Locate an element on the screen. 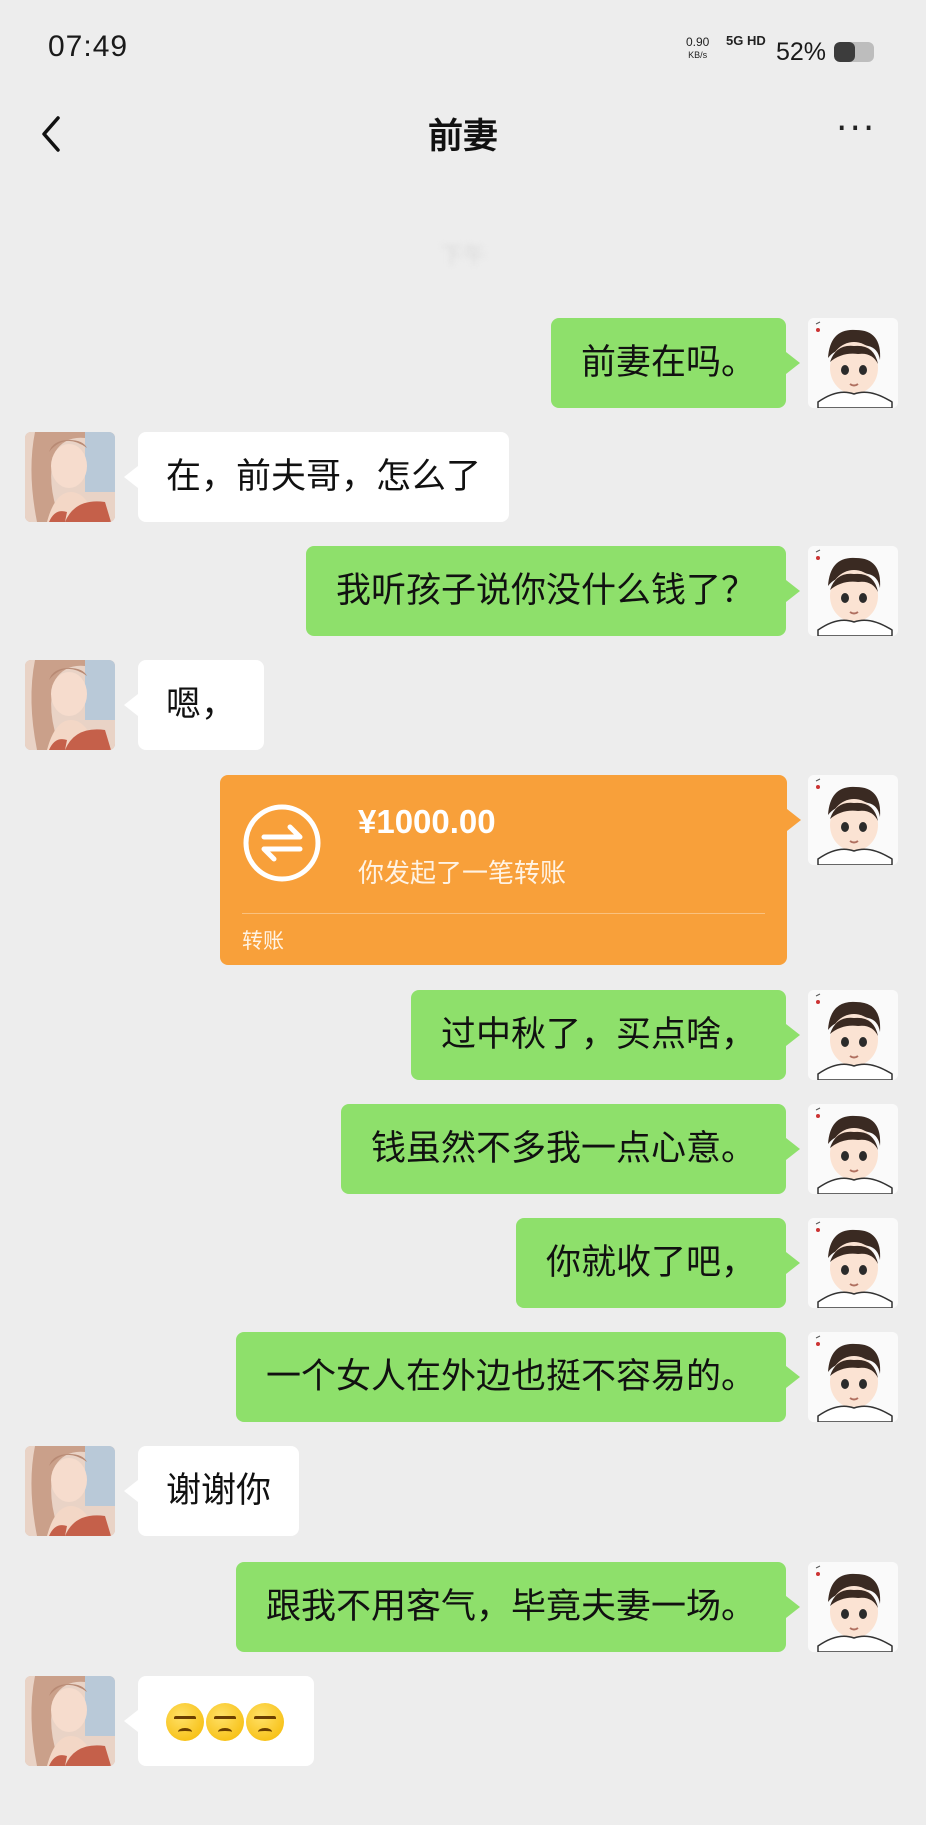 This screenshot has width=926, height=1825. signal-indicator: 5G HD is located at coordinates (746, 40).